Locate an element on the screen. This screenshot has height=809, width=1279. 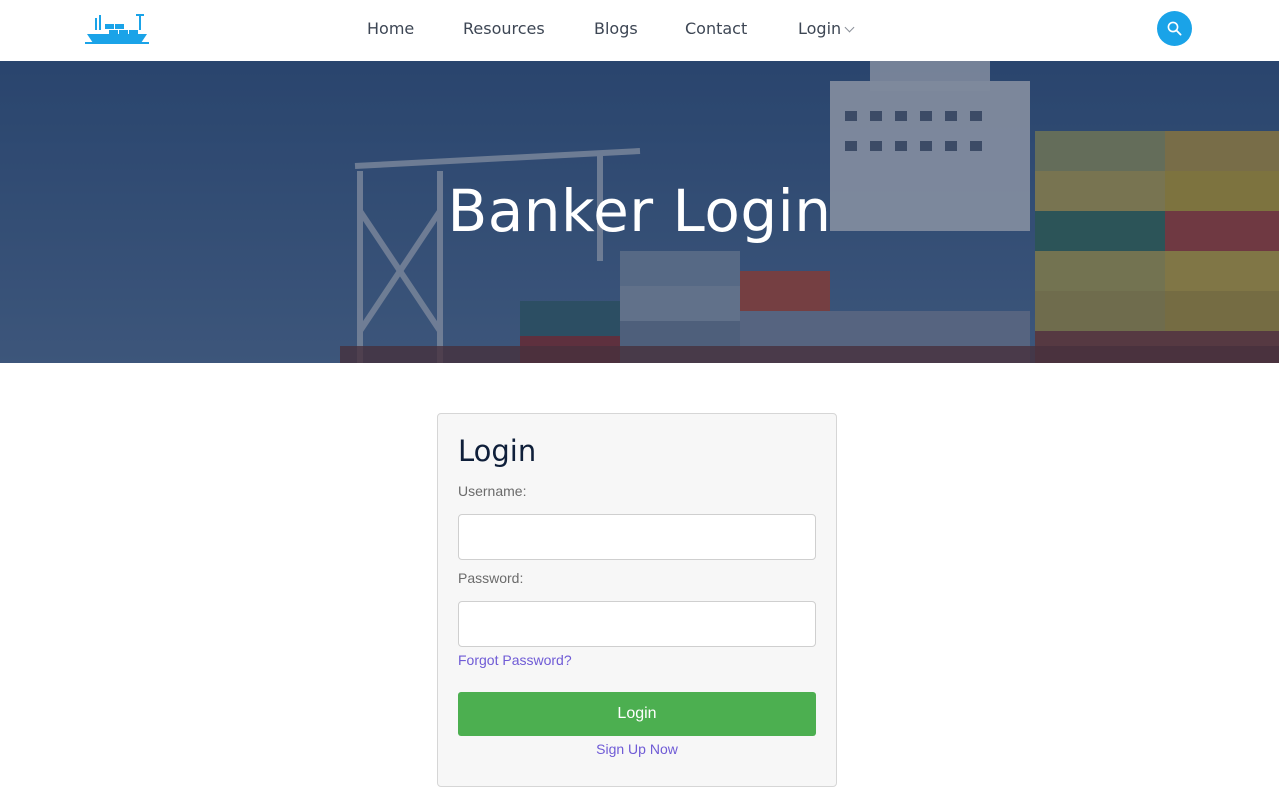
site-header: Home Resources Blogs Contact Login is located at coordinates (639, 30).